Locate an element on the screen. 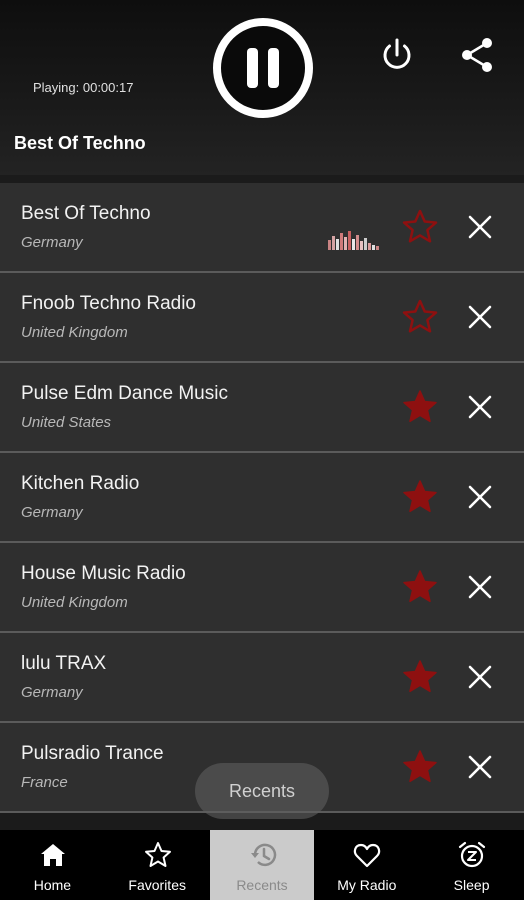  current-station-title: Best Of Techno is located at coordinates (80, 143).